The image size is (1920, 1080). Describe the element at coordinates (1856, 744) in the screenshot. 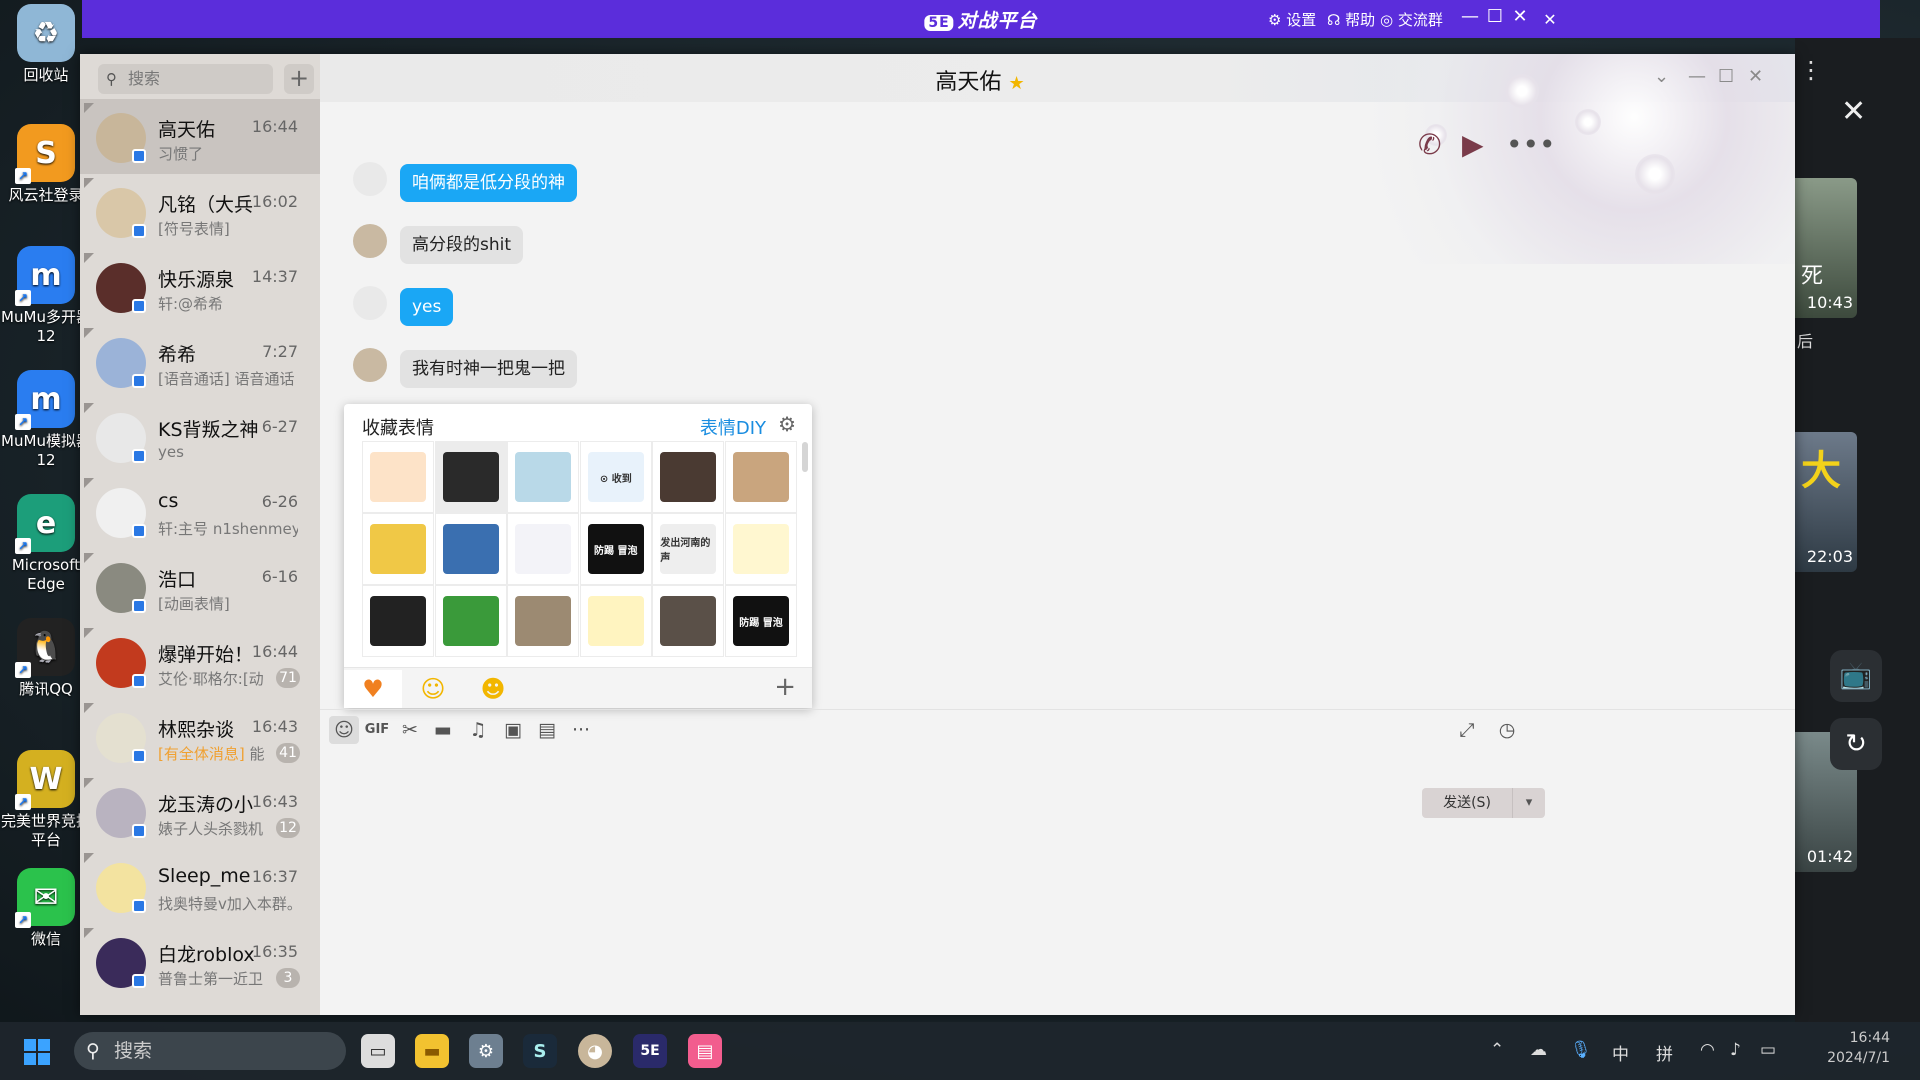

I see `refresh-icon: ↻` at that location.